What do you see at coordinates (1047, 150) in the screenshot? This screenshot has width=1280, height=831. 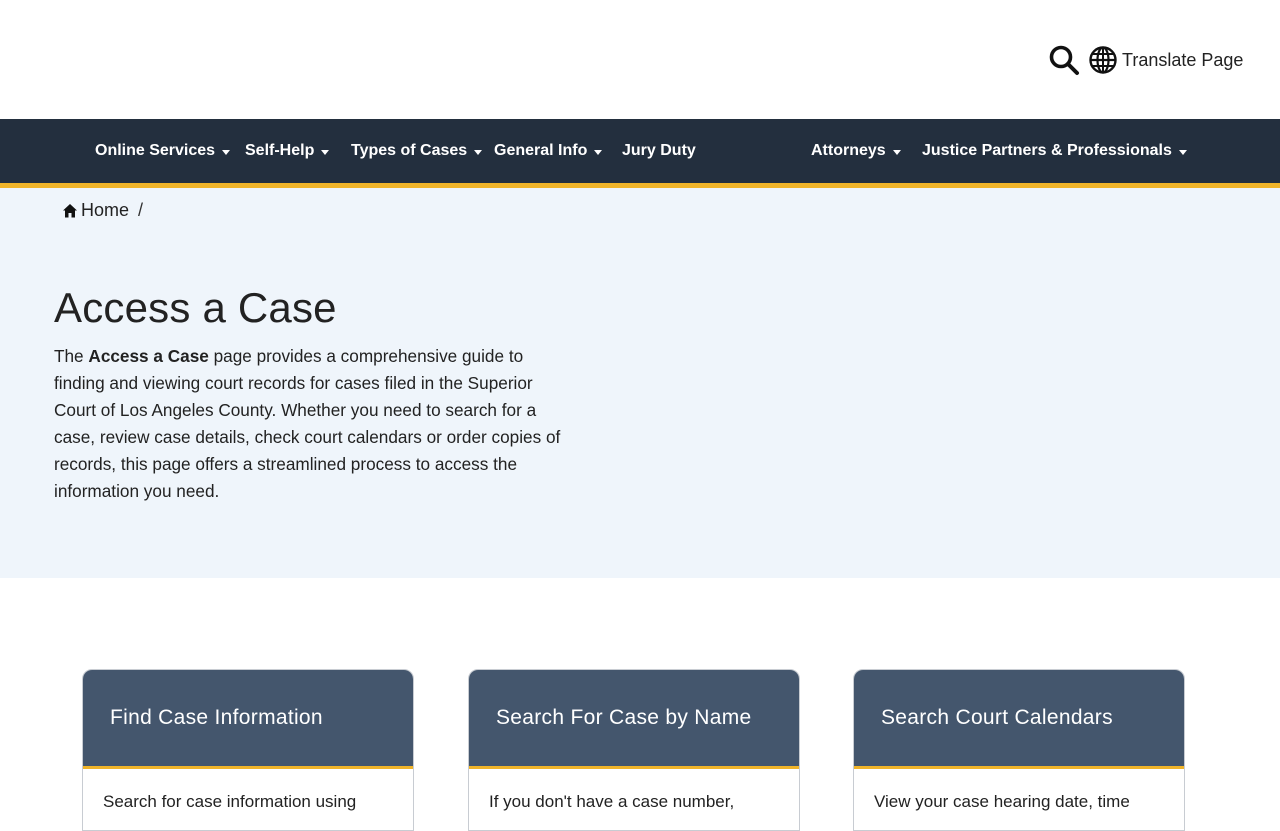 I see `nav-label: Justice Partners & Professionals` at bounding box center [1047, 150].